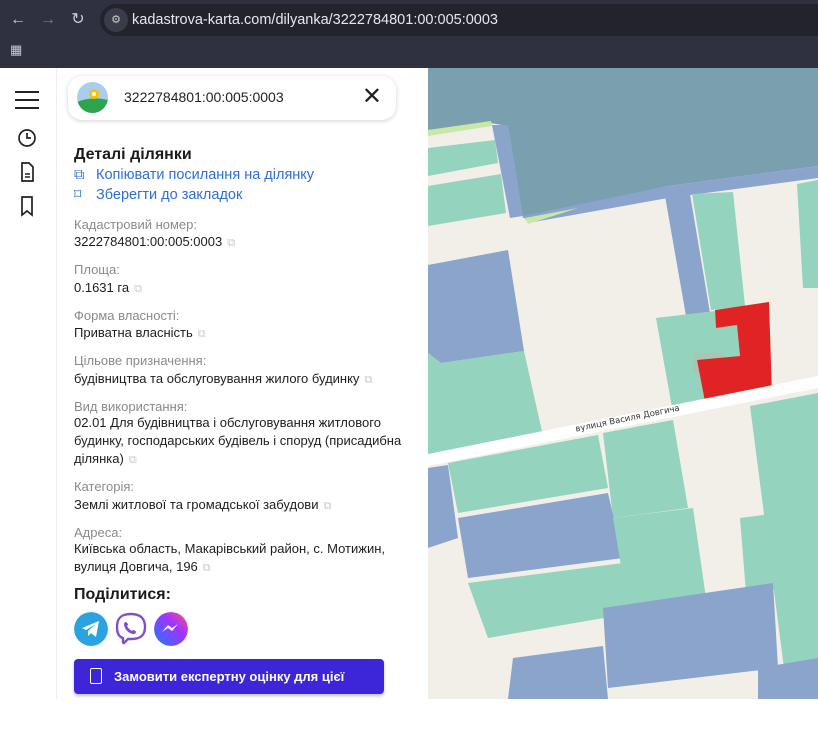  What do you see at coordinates (131, 629) in the screenshot?
I see `viber-icon` at bounding box center [131, 629].